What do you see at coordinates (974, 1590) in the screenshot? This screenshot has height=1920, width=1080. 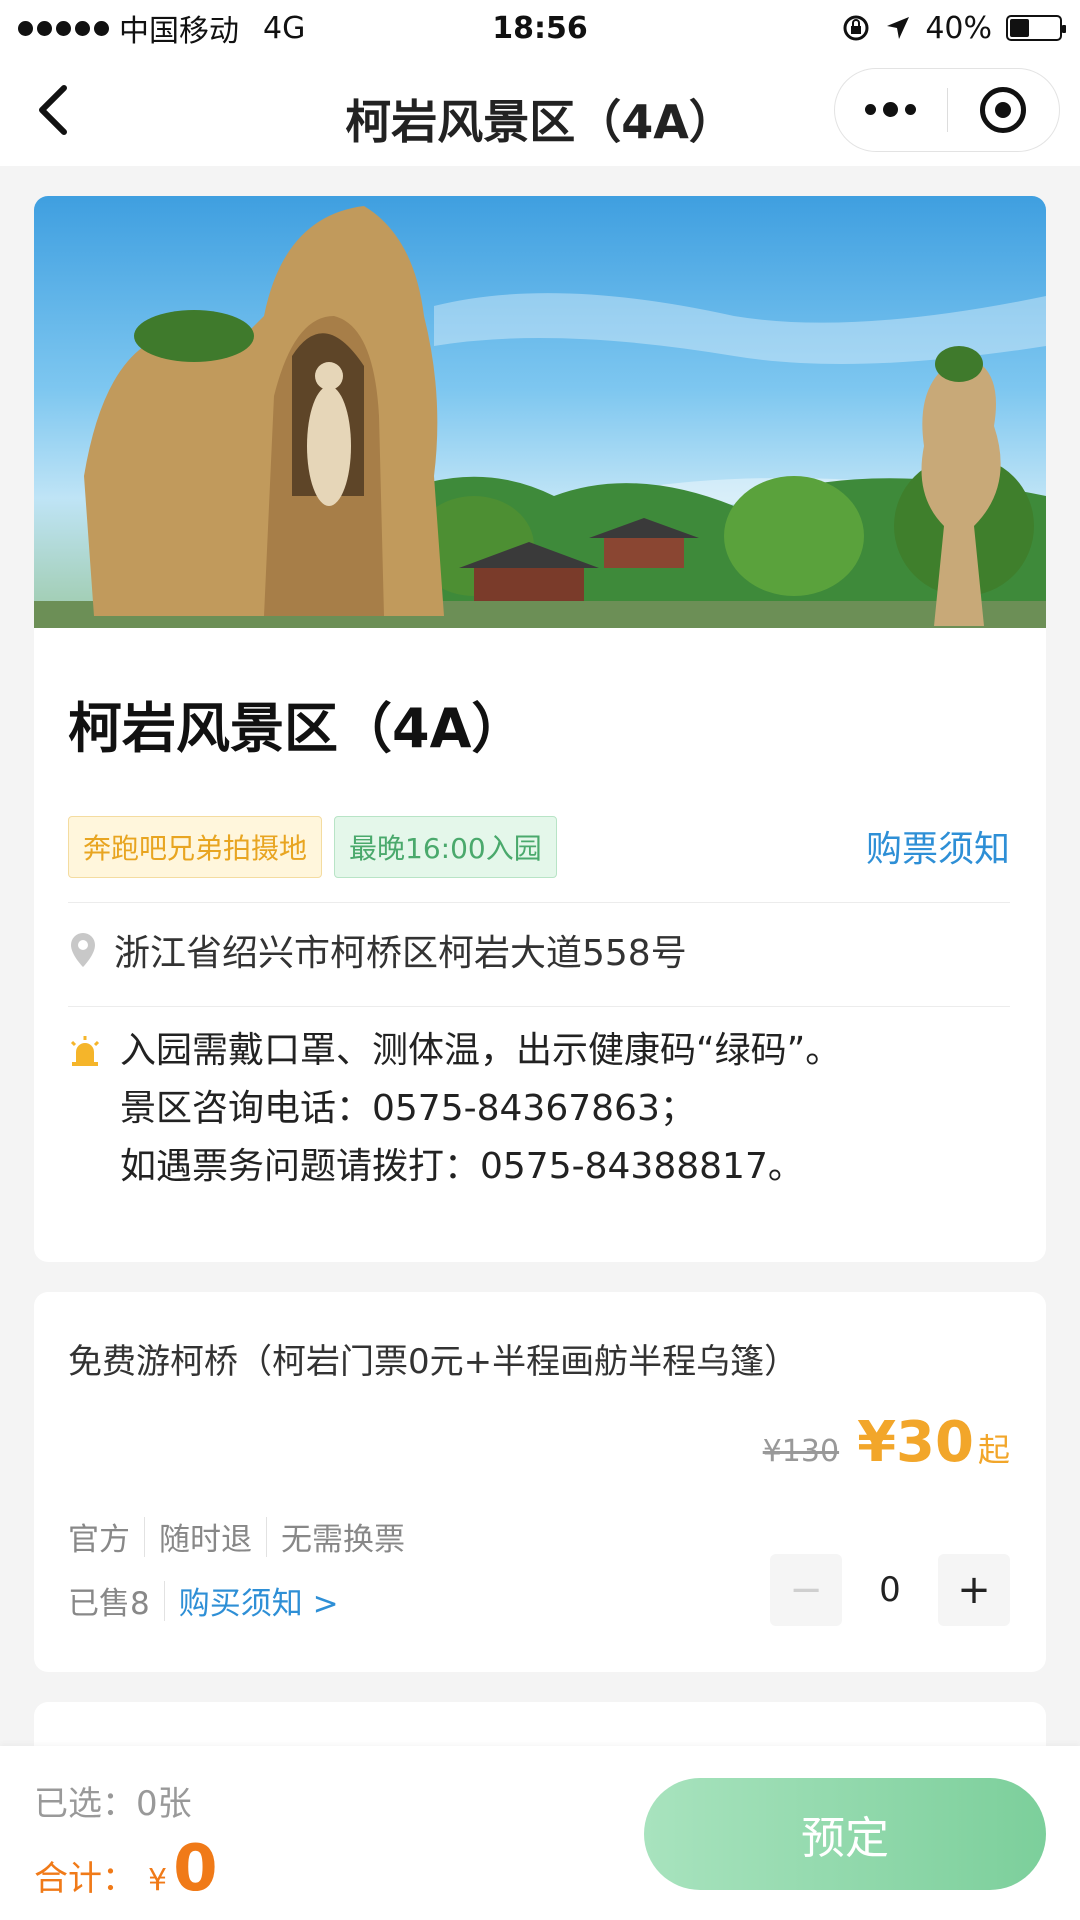 I see `increase-button: +` at bounding box center [974, 1590].